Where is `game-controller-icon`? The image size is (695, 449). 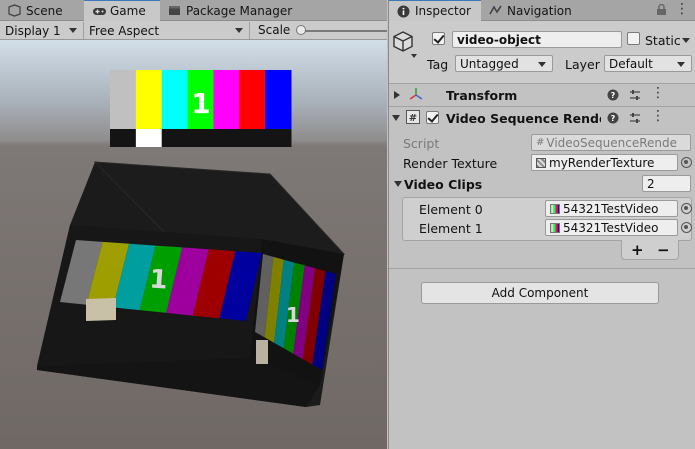 game-controller-icon is located at coordinates (99, 11).